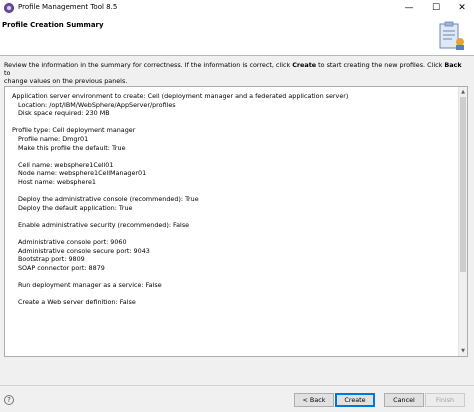 The height and width of the screenshot is (412, 474). I want to click on summary-line: Profile name: Dmgr01, so click(53, 138).